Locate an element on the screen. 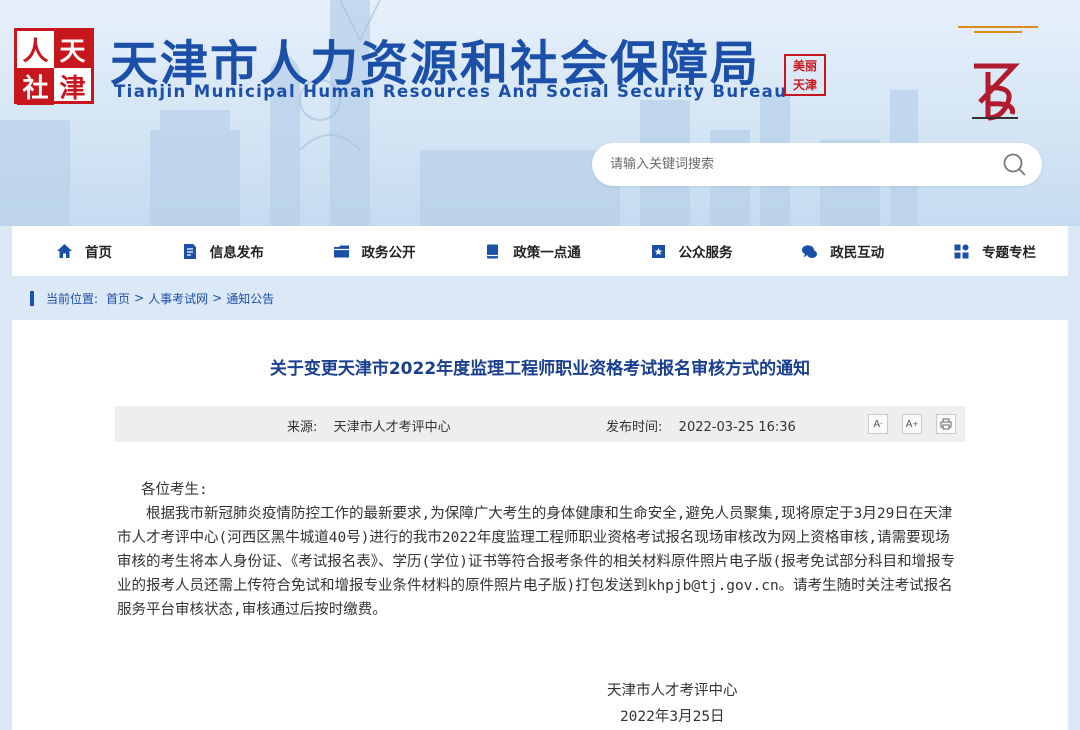 This screenshot has height=730, width=1080. site-logo: 人 天 社 津 is located at coordinates (54, 66).